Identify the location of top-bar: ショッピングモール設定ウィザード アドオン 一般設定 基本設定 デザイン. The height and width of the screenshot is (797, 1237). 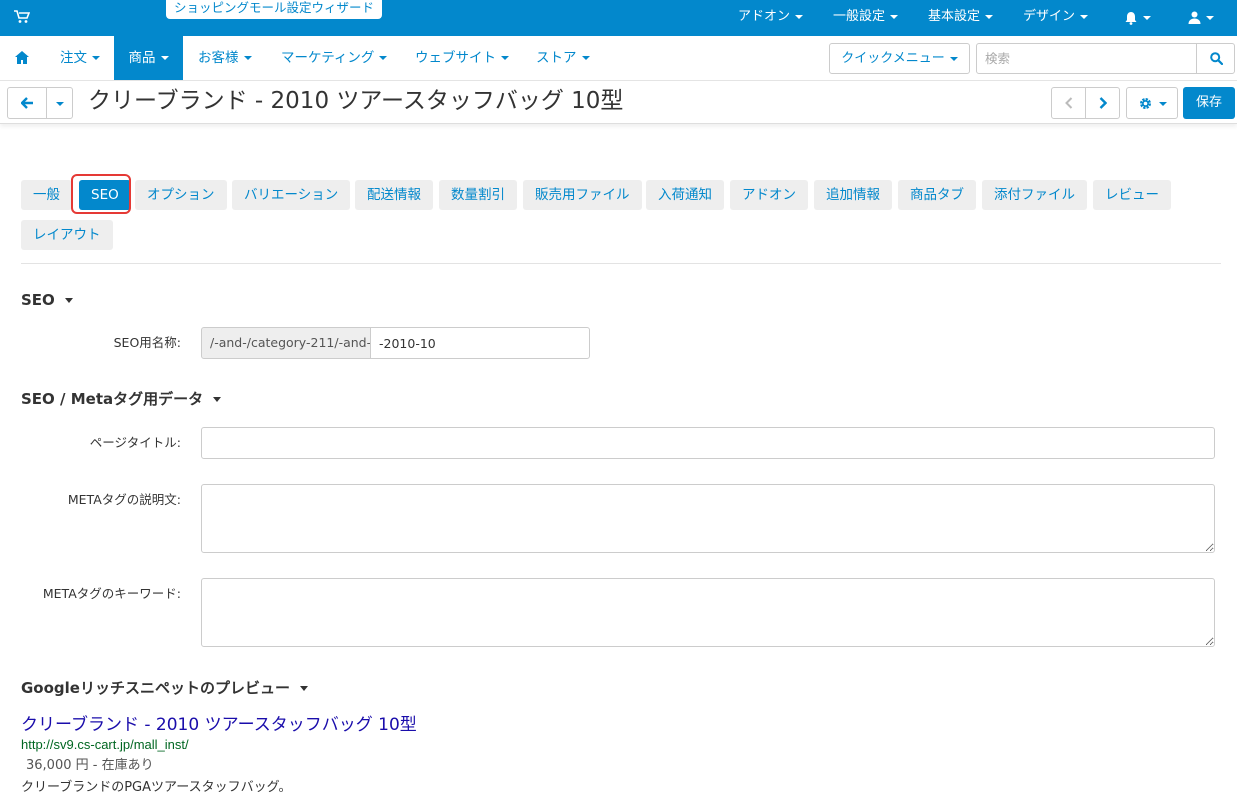
(618, 18).